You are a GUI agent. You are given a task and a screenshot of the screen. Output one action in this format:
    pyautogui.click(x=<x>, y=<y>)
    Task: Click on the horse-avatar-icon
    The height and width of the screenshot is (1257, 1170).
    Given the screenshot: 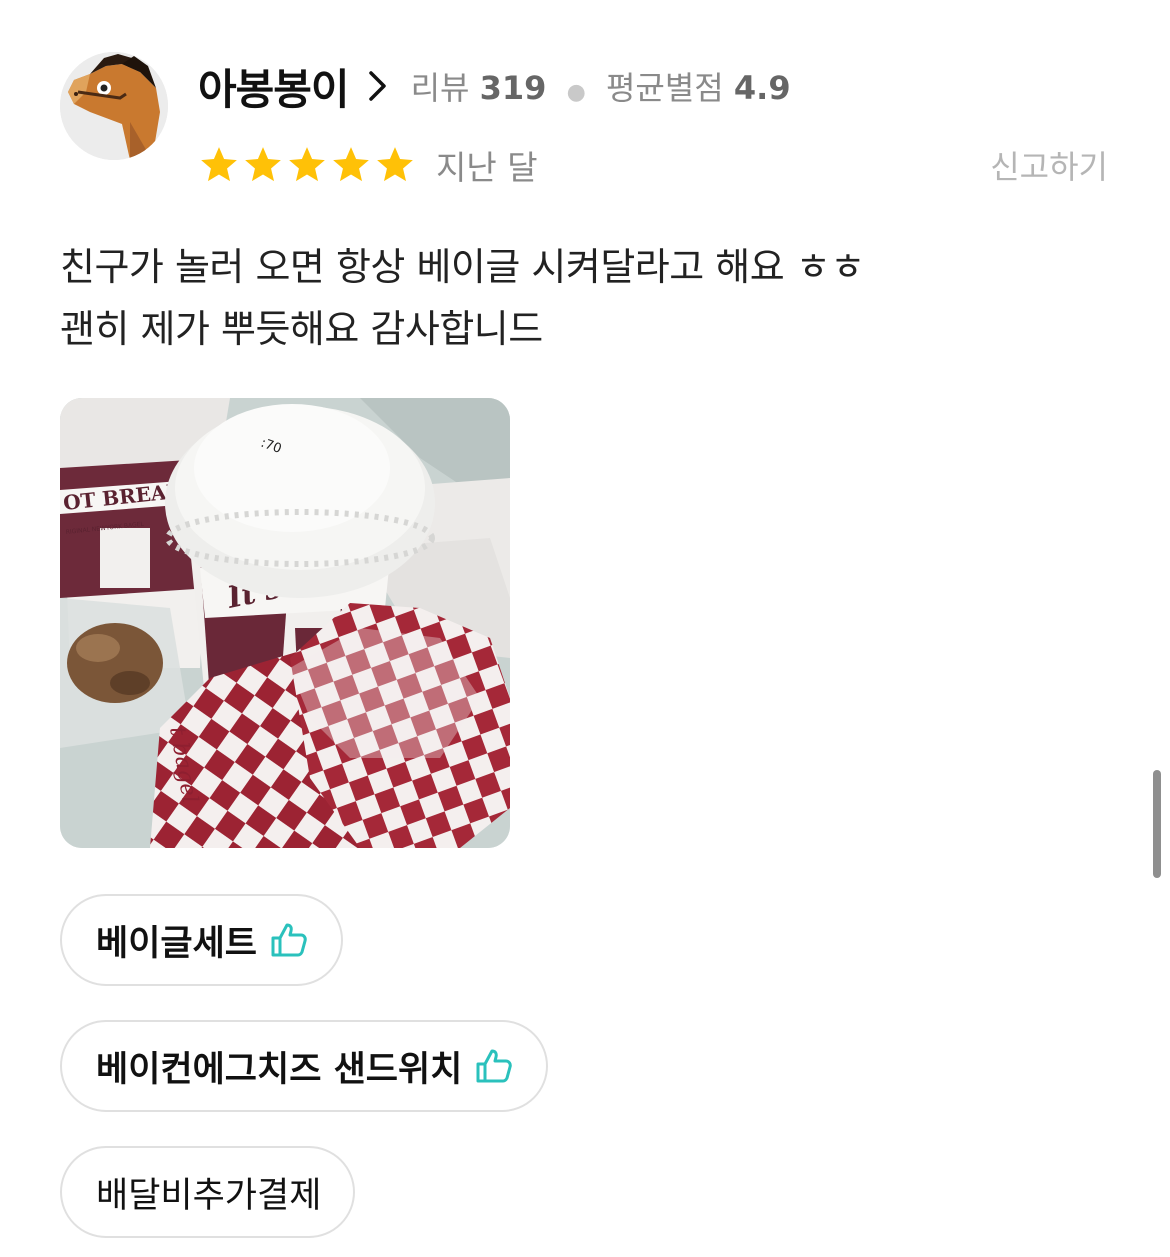 What is the action you would take?
    pyautogui.click(x=114, y=106)
    